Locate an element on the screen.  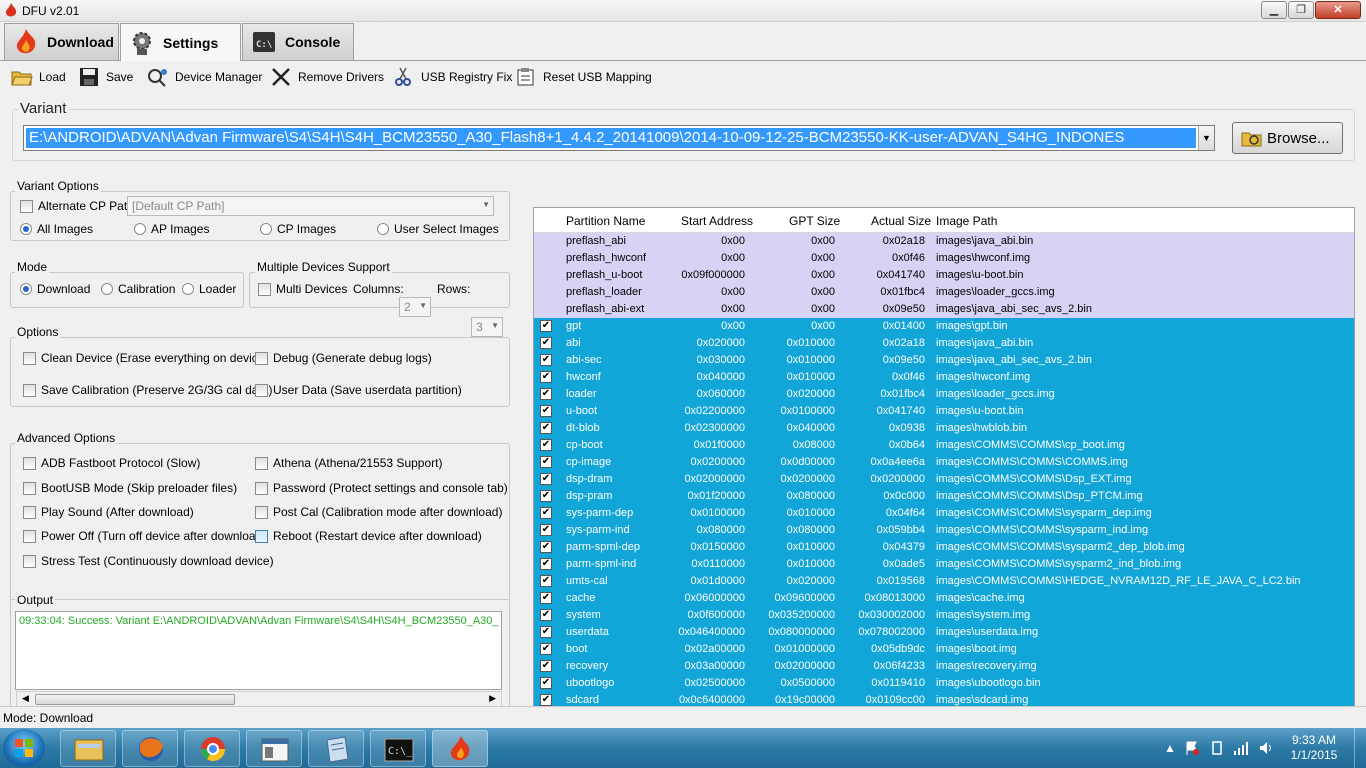
windows-start-icon is located at coordinates (24, 748).